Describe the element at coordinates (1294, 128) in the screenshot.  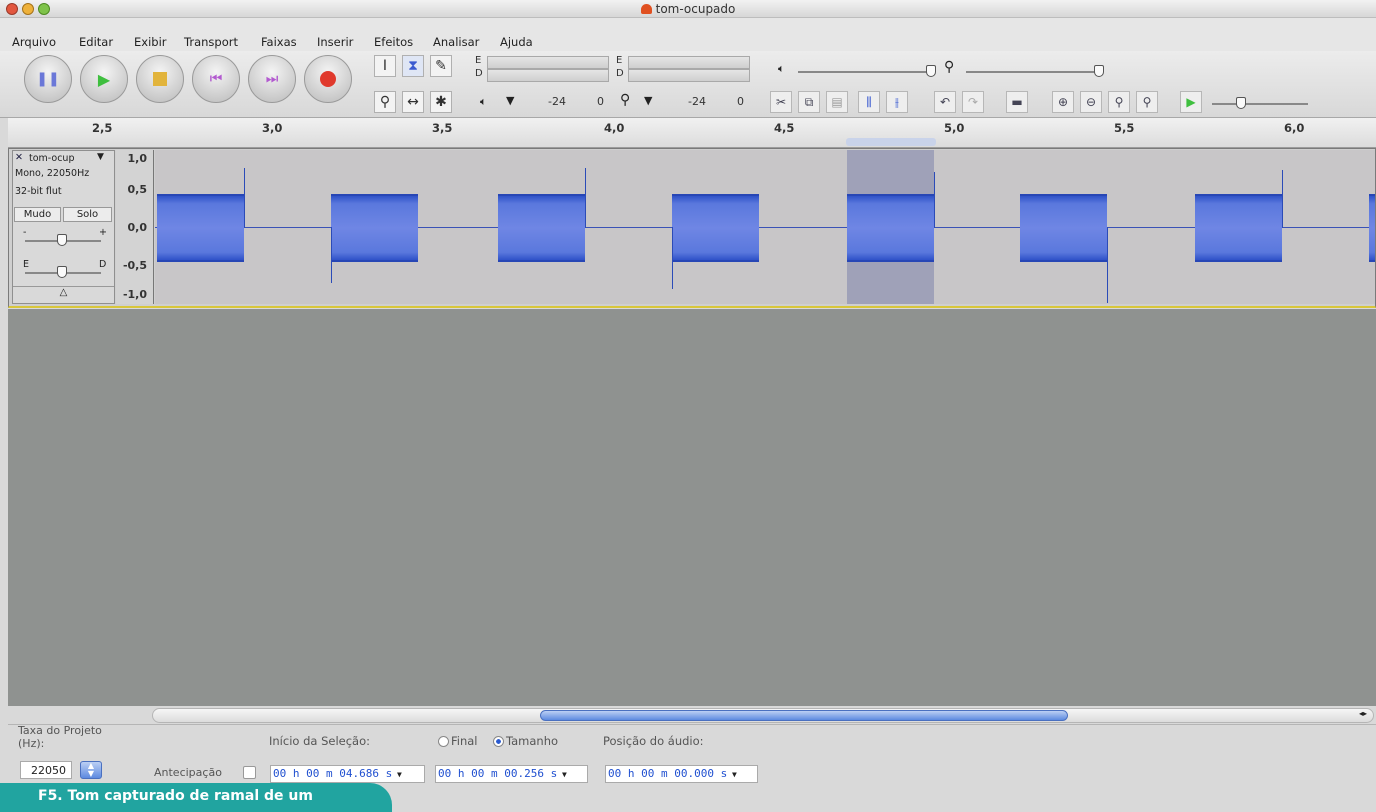
I see `ruler-label: 6,0` at that location.